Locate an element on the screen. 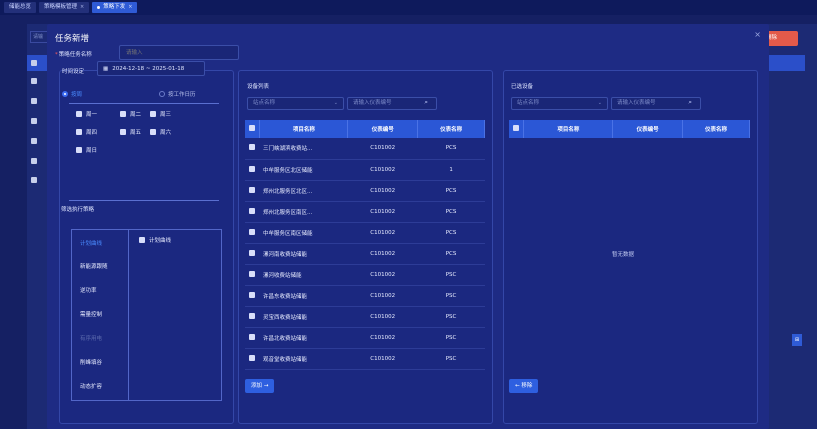 The width and height of the screenshot is (817, 429). table-row: 观音堂收费站储能 C101002 PSC is located at coordinates (365, 359).